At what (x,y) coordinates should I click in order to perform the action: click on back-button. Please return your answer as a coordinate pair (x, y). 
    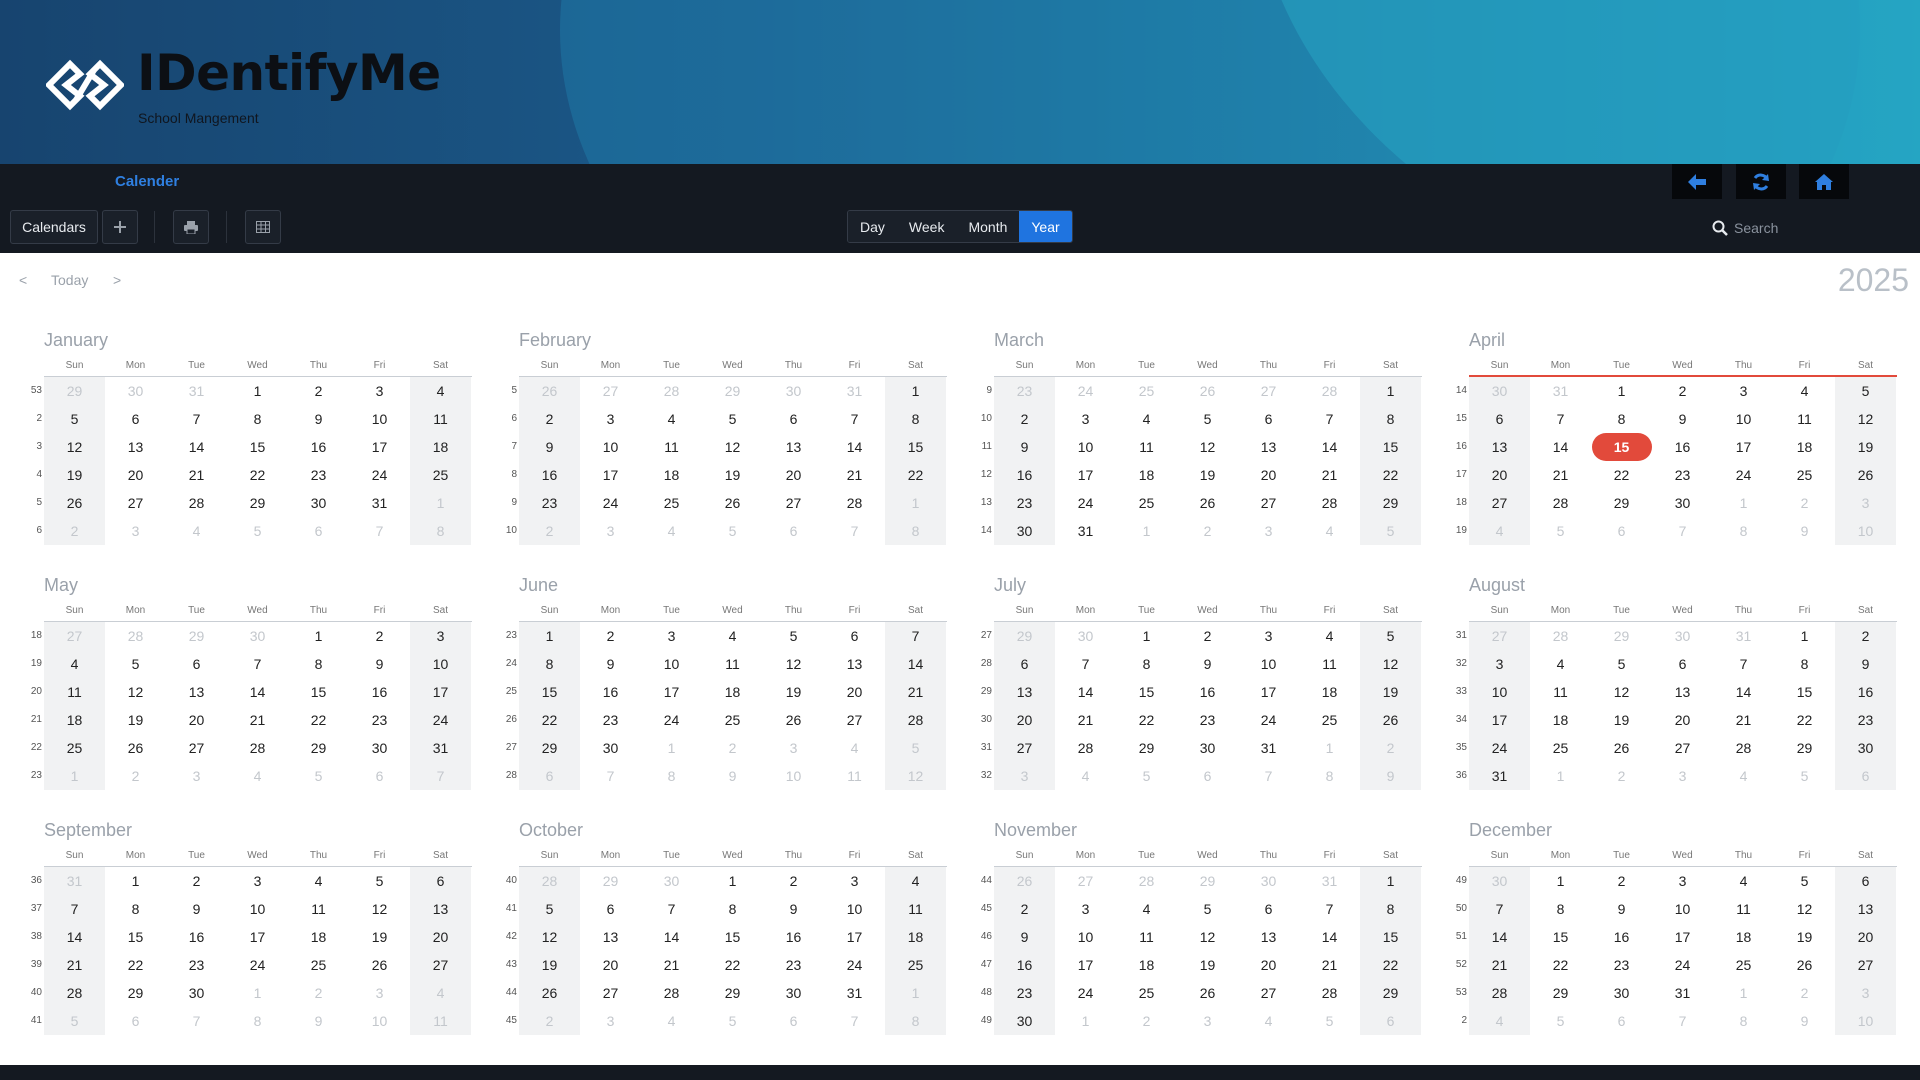
    Looking at the image, I should click on (1697, 181).